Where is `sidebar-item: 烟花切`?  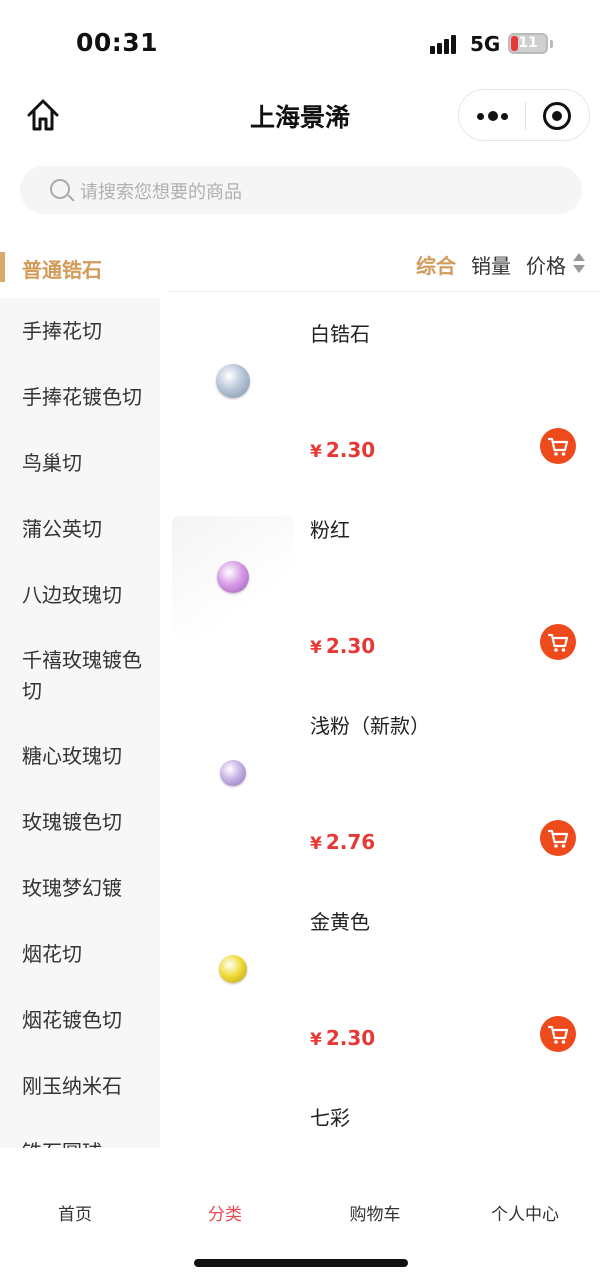
sidebar-item: 烟花切 is located at coordinates (80, 954).